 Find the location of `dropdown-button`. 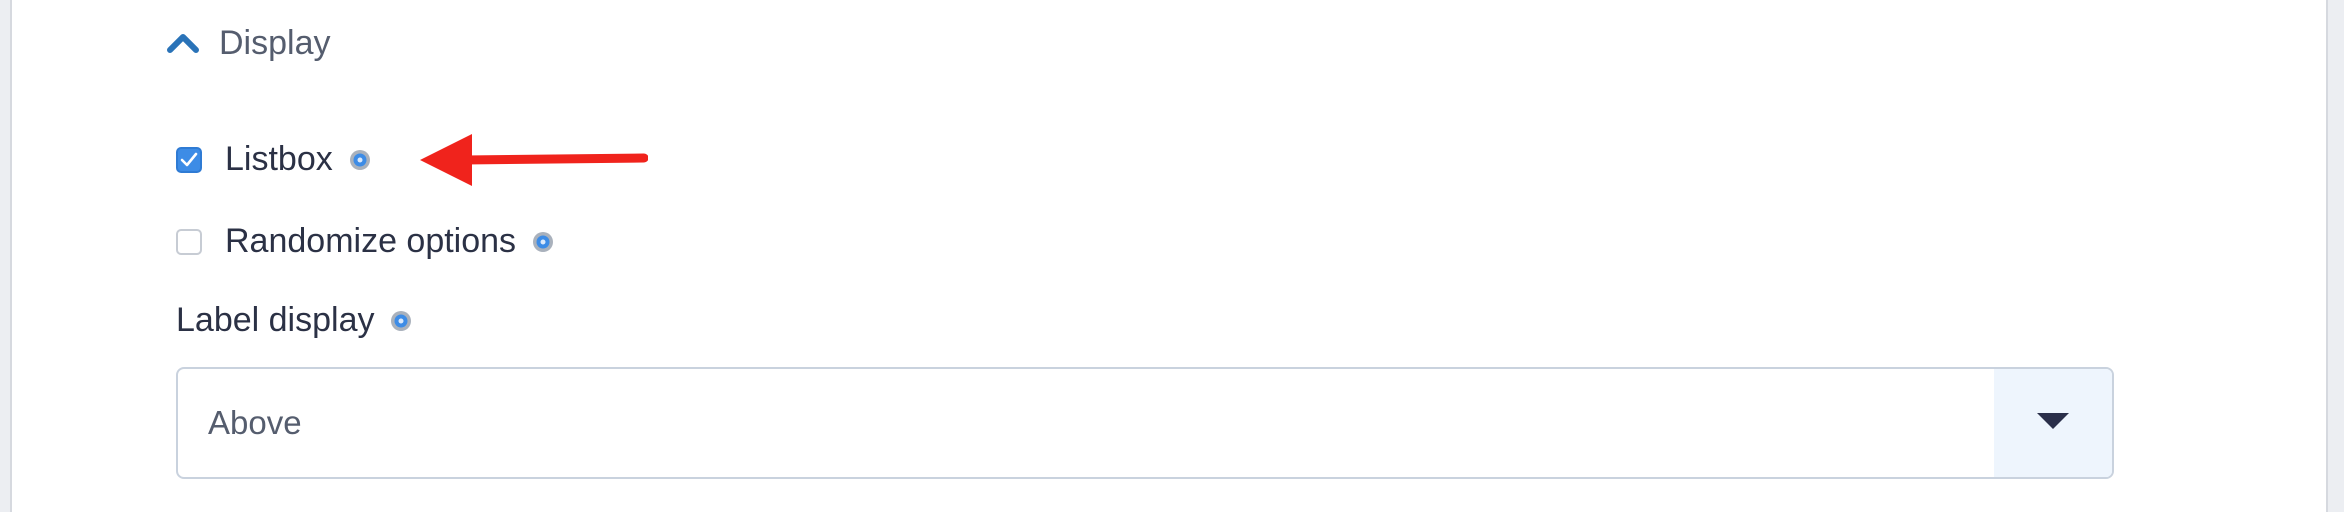

dropdown-button is located at coordinates (2053, 423).